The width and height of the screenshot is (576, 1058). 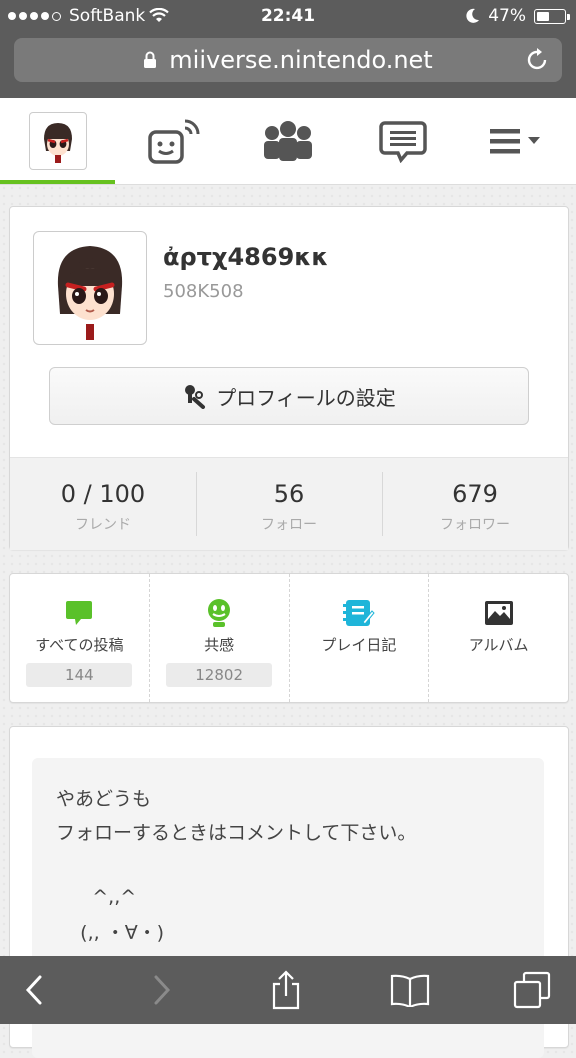 What do you see at coordinates (79, 675) in the screenshot?
I see `menu-all-posts-count: 144` at bounding box center [79, 675].